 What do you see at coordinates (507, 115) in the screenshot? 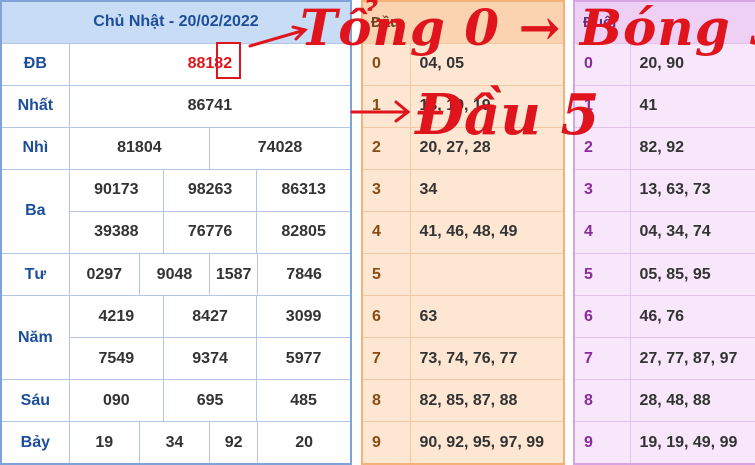
I see `handwritten-note-head: Đầu 5` at bounding box center [507, 115].